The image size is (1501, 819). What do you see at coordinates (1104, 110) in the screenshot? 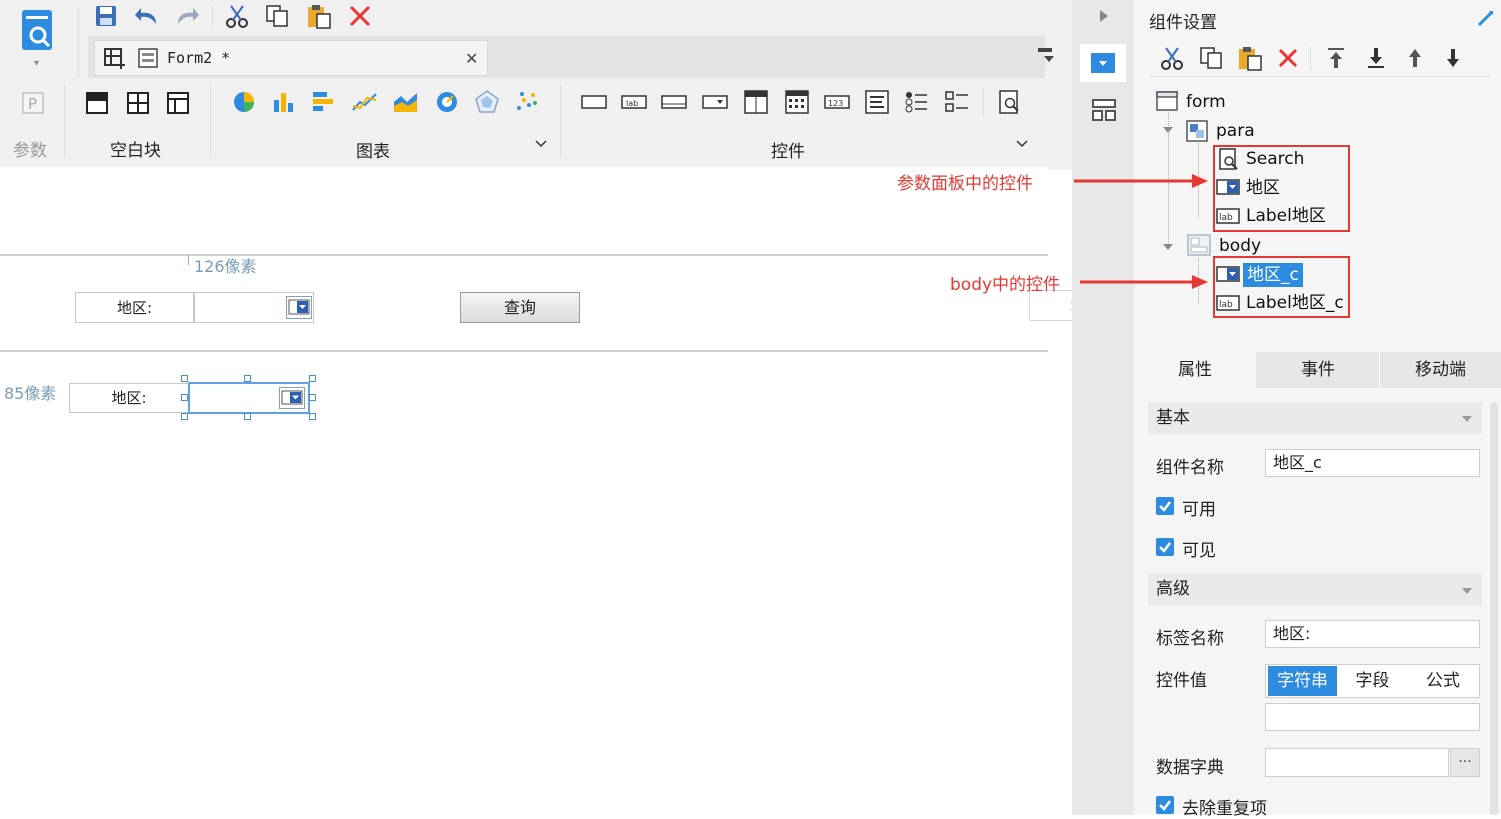
I see `layout-panel-icon` at bounding box center [1104, 110].